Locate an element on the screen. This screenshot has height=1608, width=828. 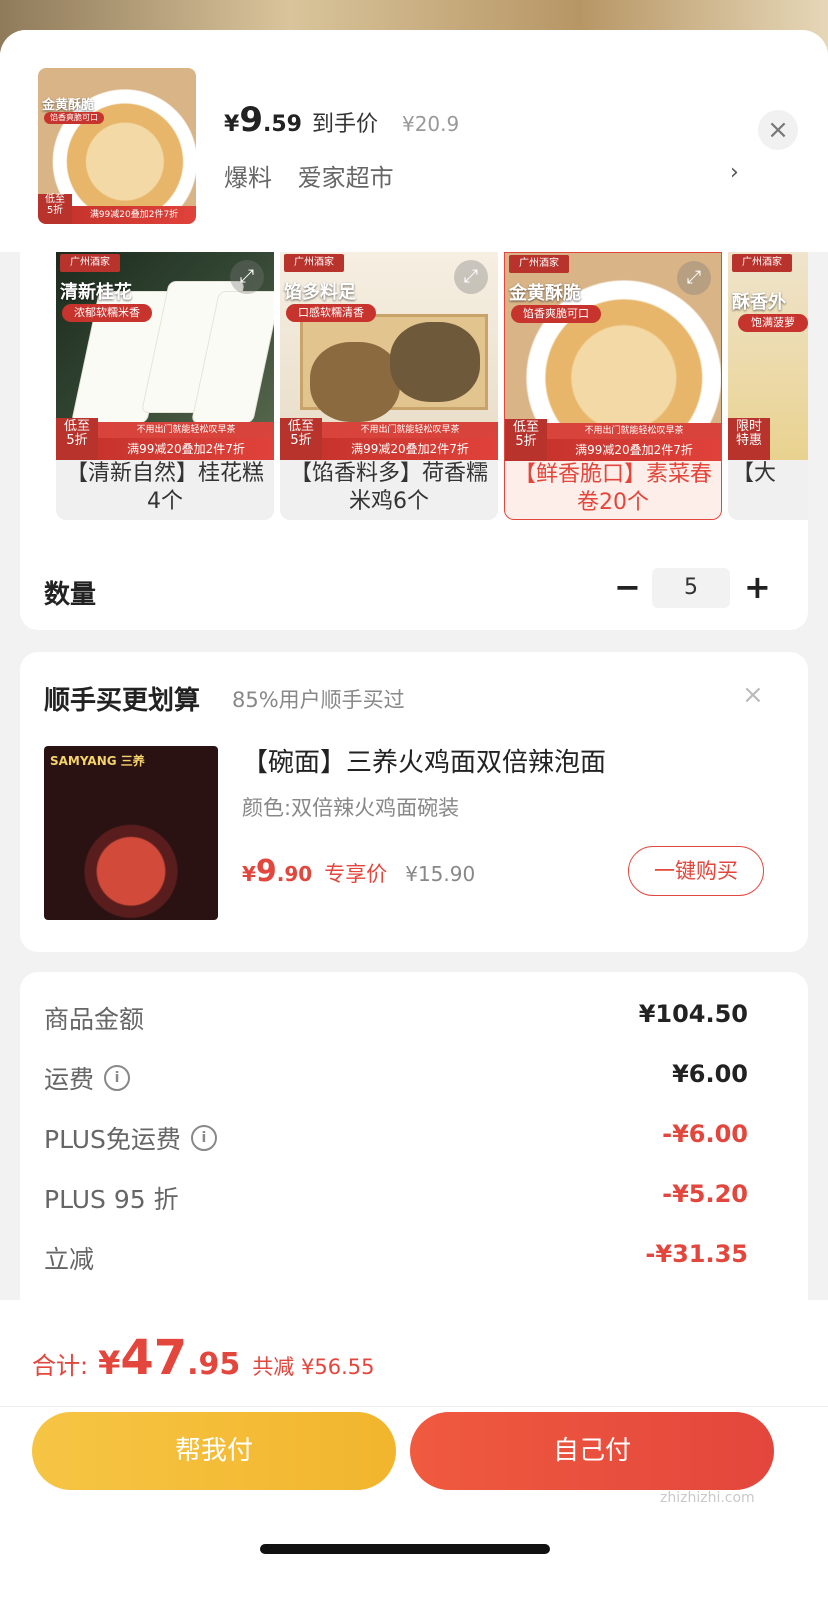
self-pay-button: 自己付 is located at coordinates (592, 1451).